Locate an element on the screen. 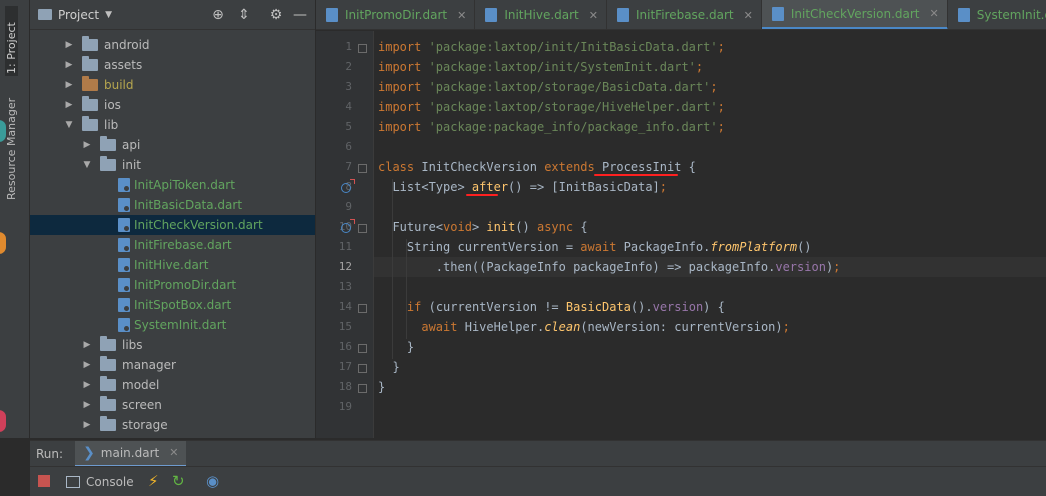  line-number: 19 is located at coordinates (345, 406).